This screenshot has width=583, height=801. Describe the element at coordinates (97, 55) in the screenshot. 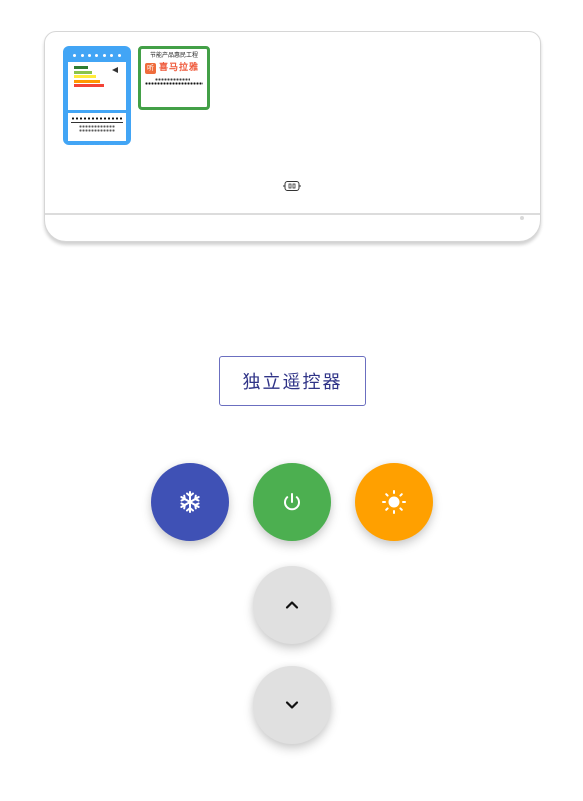

I see `energy-label-header` at that location.